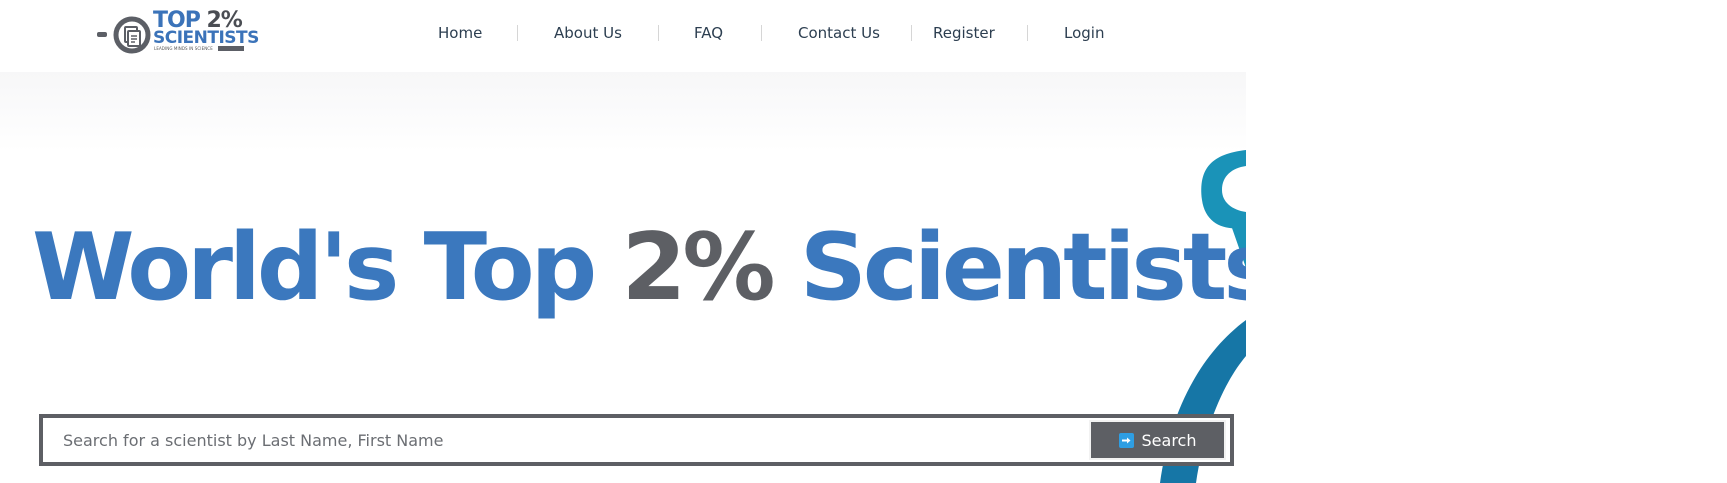 This screenshot has width=1727, height=483. I want to click on nav-faq: FAQ, so click(708, 33).